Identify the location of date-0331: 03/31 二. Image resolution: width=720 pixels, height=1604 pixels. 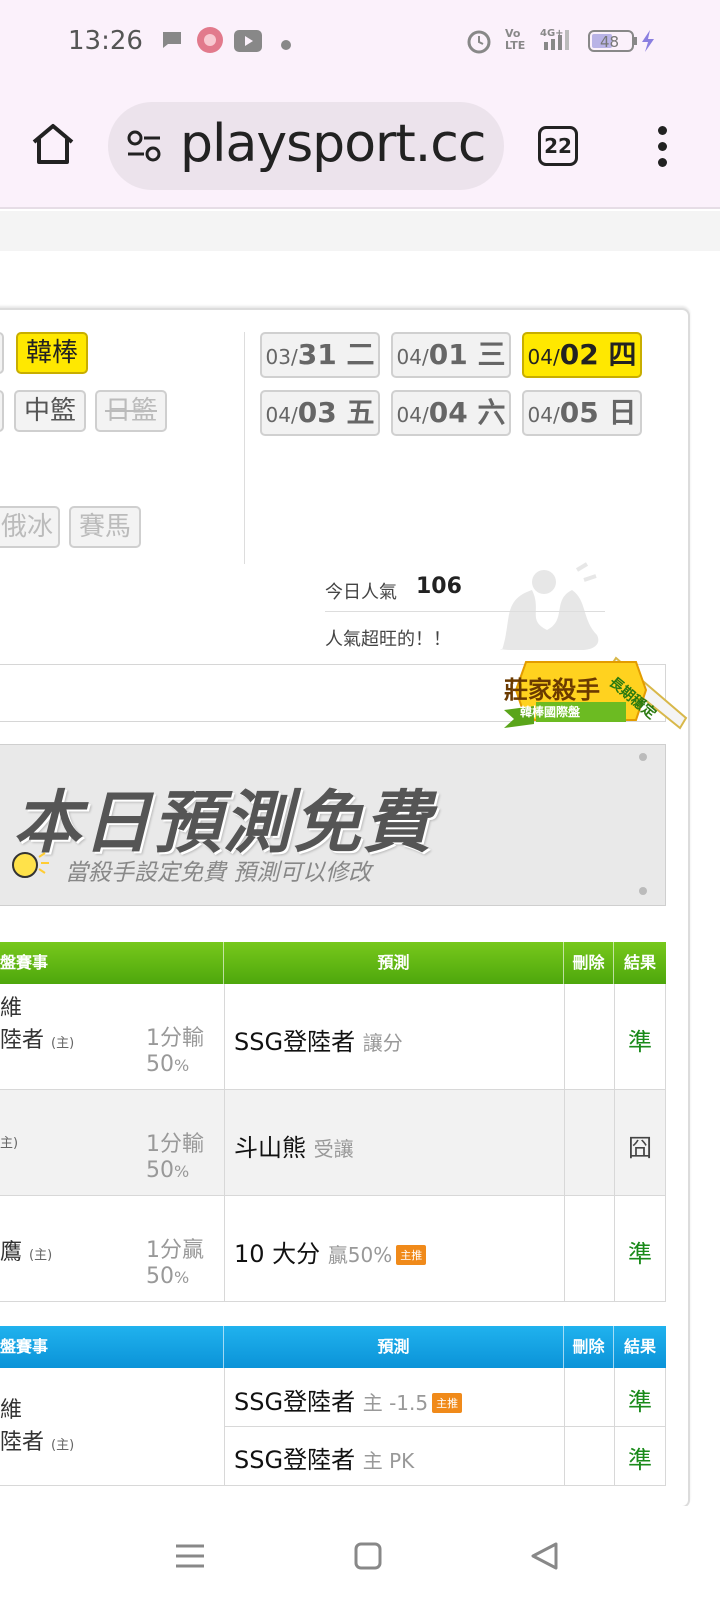
(320, 355).